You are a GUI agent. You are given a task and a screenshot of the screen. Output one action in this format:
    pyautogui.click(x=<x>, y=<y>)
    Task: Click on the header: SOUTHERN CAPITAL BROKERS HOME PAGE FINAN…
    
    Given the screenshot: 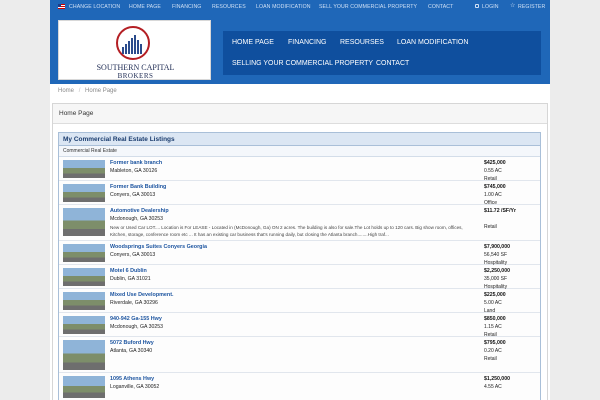 What is the action you would take?
    pyautogui.click(x=300, y=49)
    